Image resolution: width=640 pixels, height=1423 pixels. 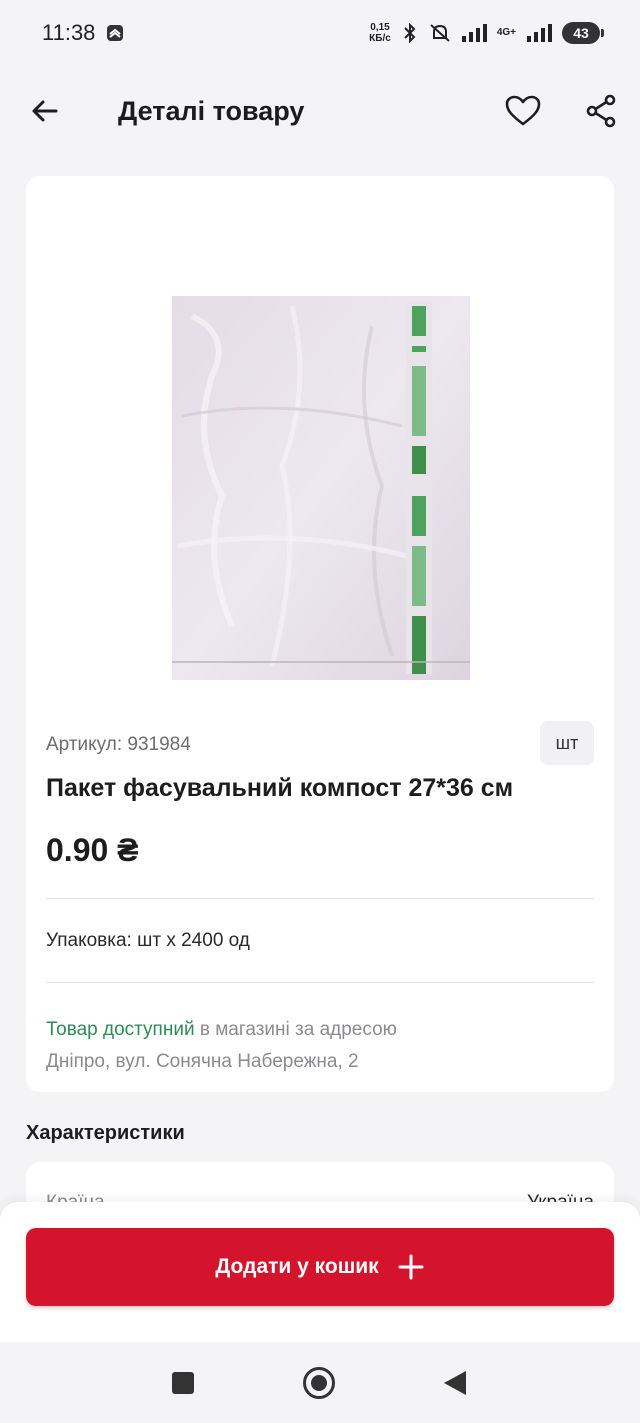 I want to click on recent-apps-icon, so click(x=183, y=1383).